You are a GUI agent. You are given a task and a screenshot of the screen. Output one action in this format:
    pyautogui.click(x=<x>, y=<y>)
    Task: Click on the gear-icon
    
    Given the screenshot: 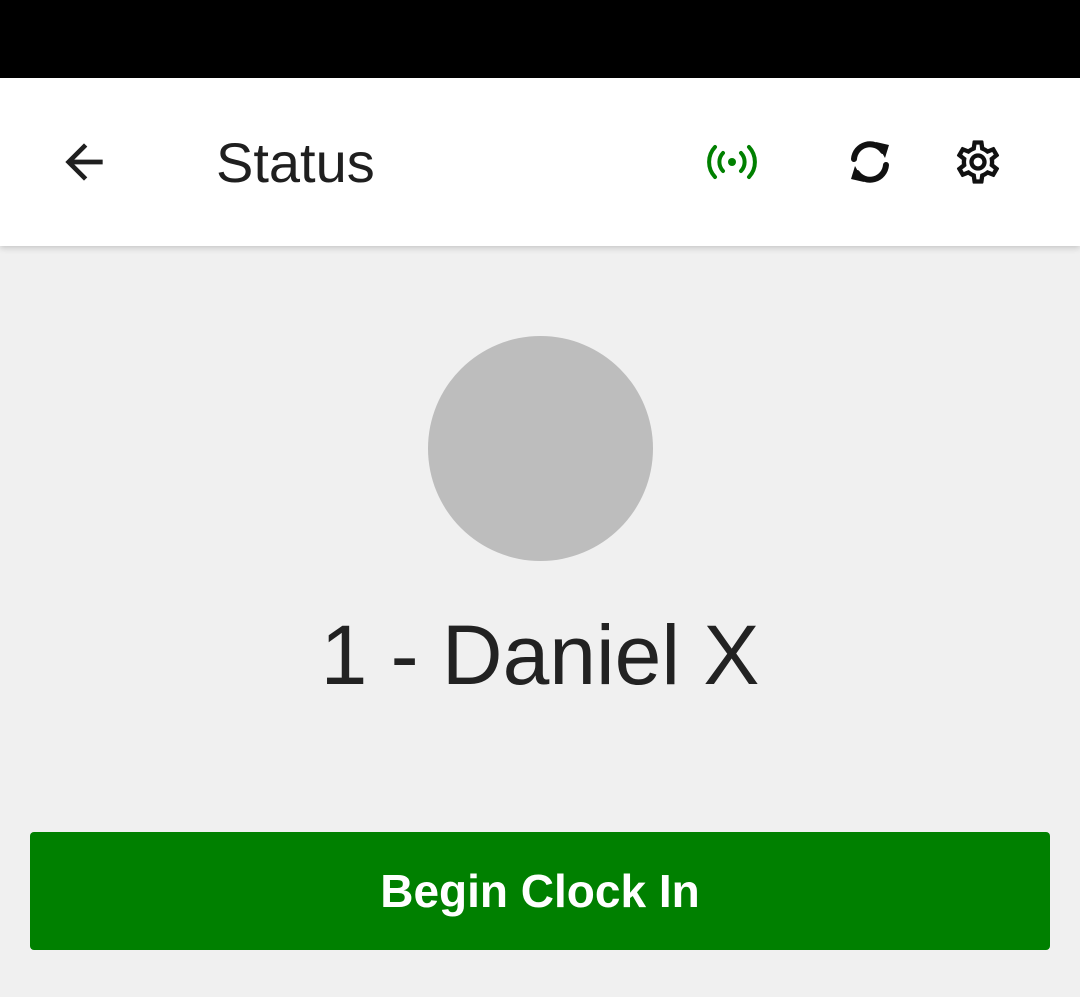 What is the action you would take?
    pyautogui.click(x=978, y=162)
    